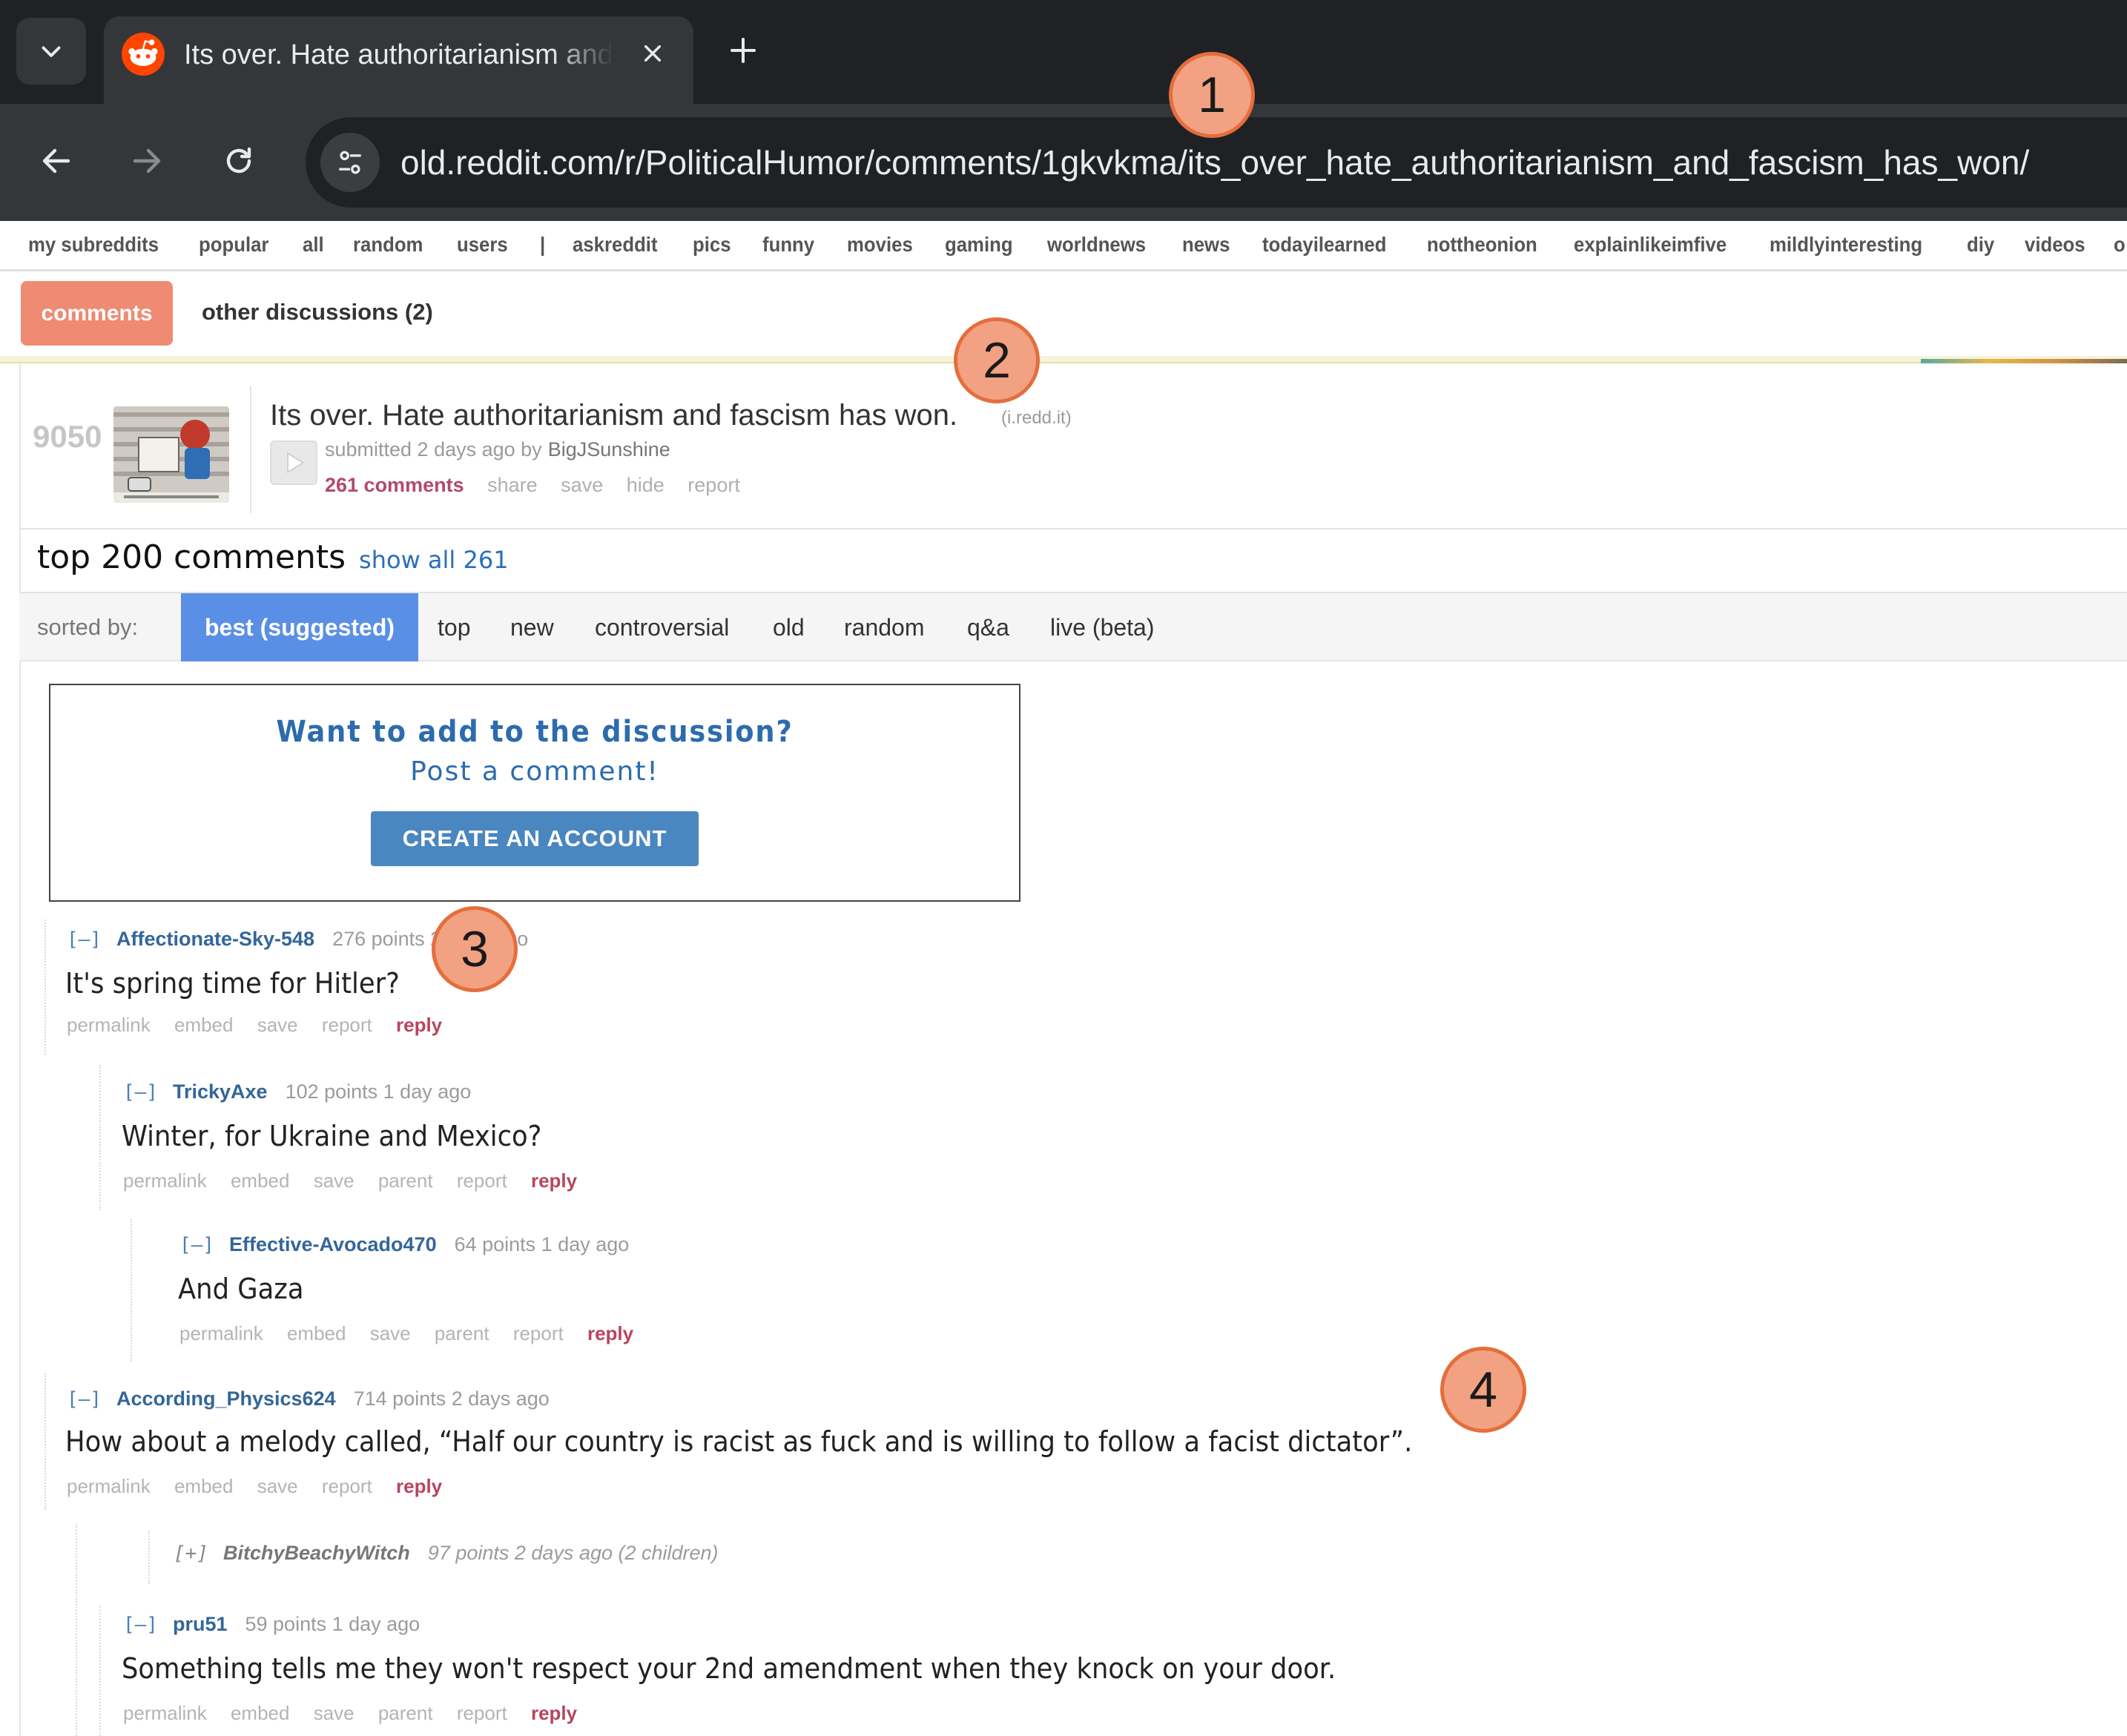 This screenshot has width=2127, height=1736. I want to click on show-all-comments-link: show all 261, so click(434, 560).